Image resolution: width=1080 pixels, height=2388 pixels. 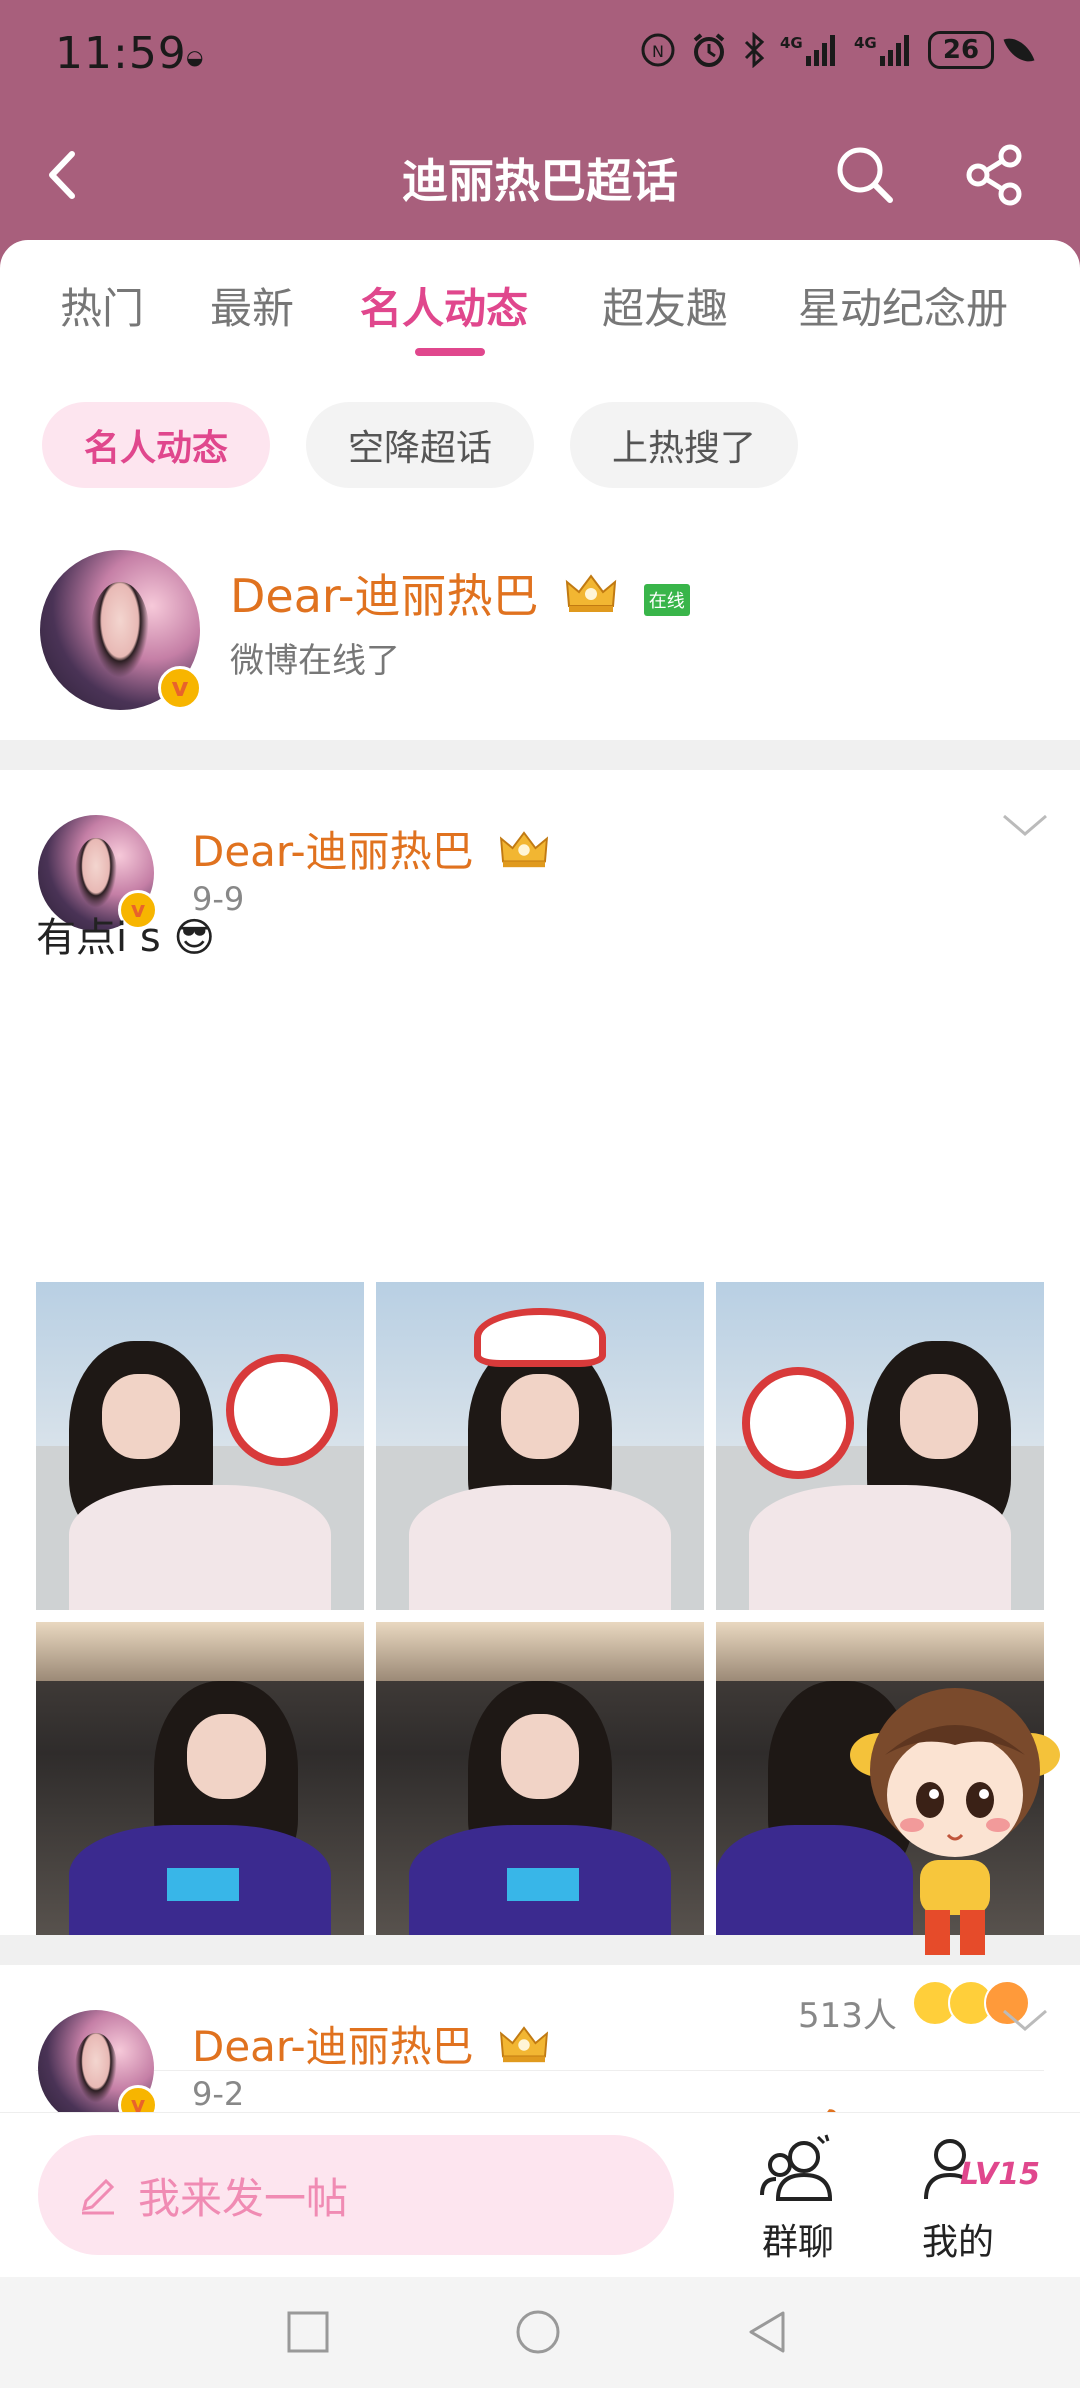 I want to click on page-title: 迪丽热巴超话, so click(x=540, y=181).